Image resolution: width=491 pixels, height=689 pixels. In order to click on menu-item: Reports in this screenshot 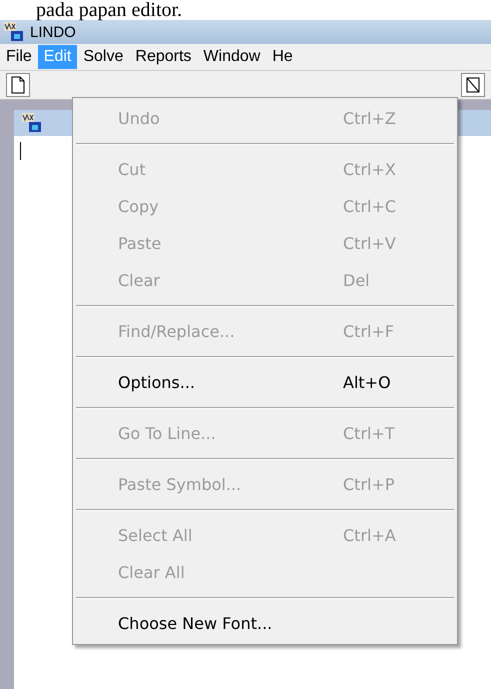, I will do `click(163, 57)`.